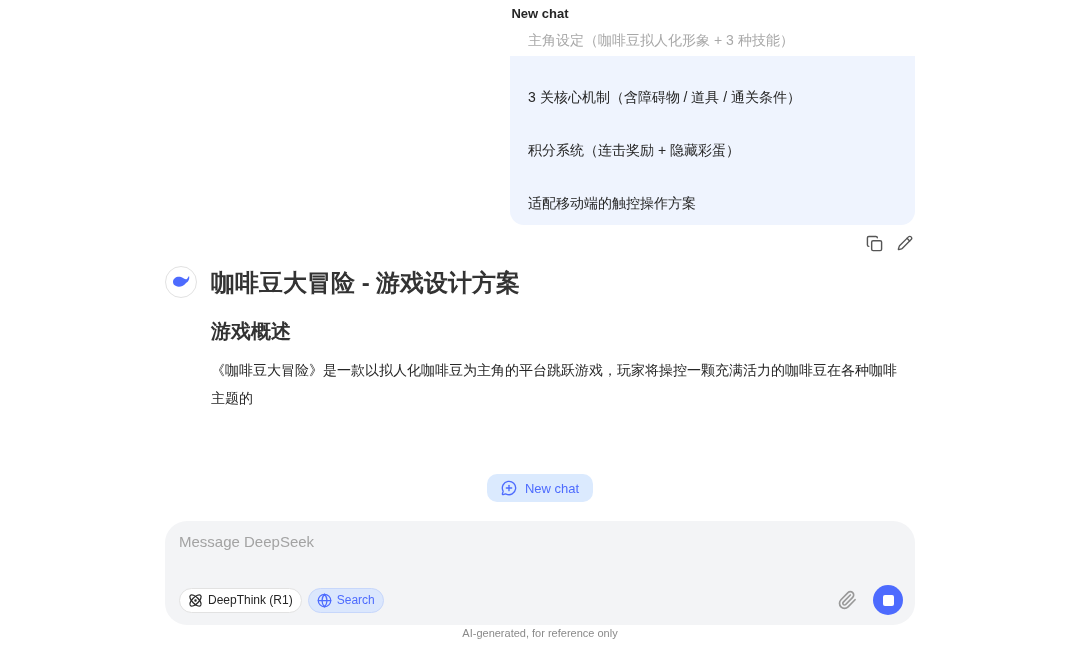  I want to click on edit-icon, so click(905, 243).